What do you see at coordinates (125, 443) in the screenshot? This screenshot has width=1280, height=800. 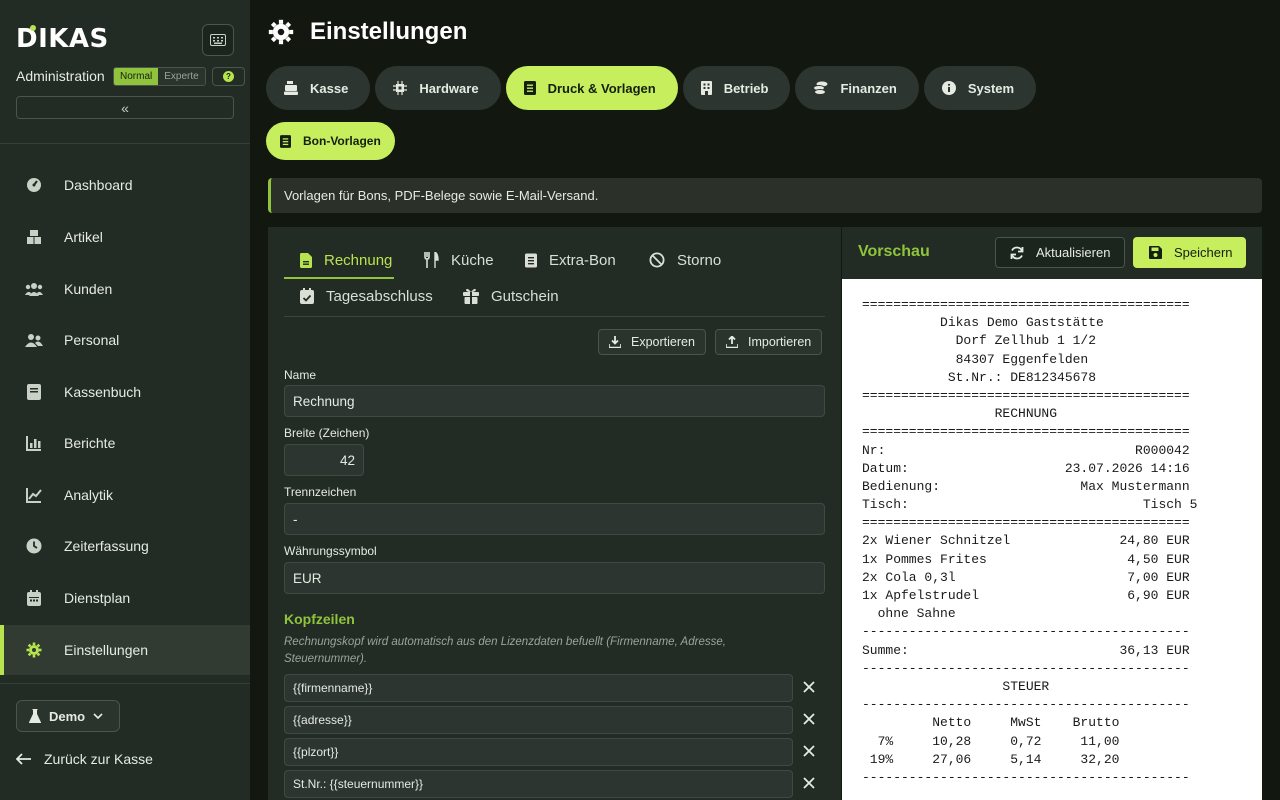 I see `nav-item-berichte: Berichte` at bounding box center [125, 443].